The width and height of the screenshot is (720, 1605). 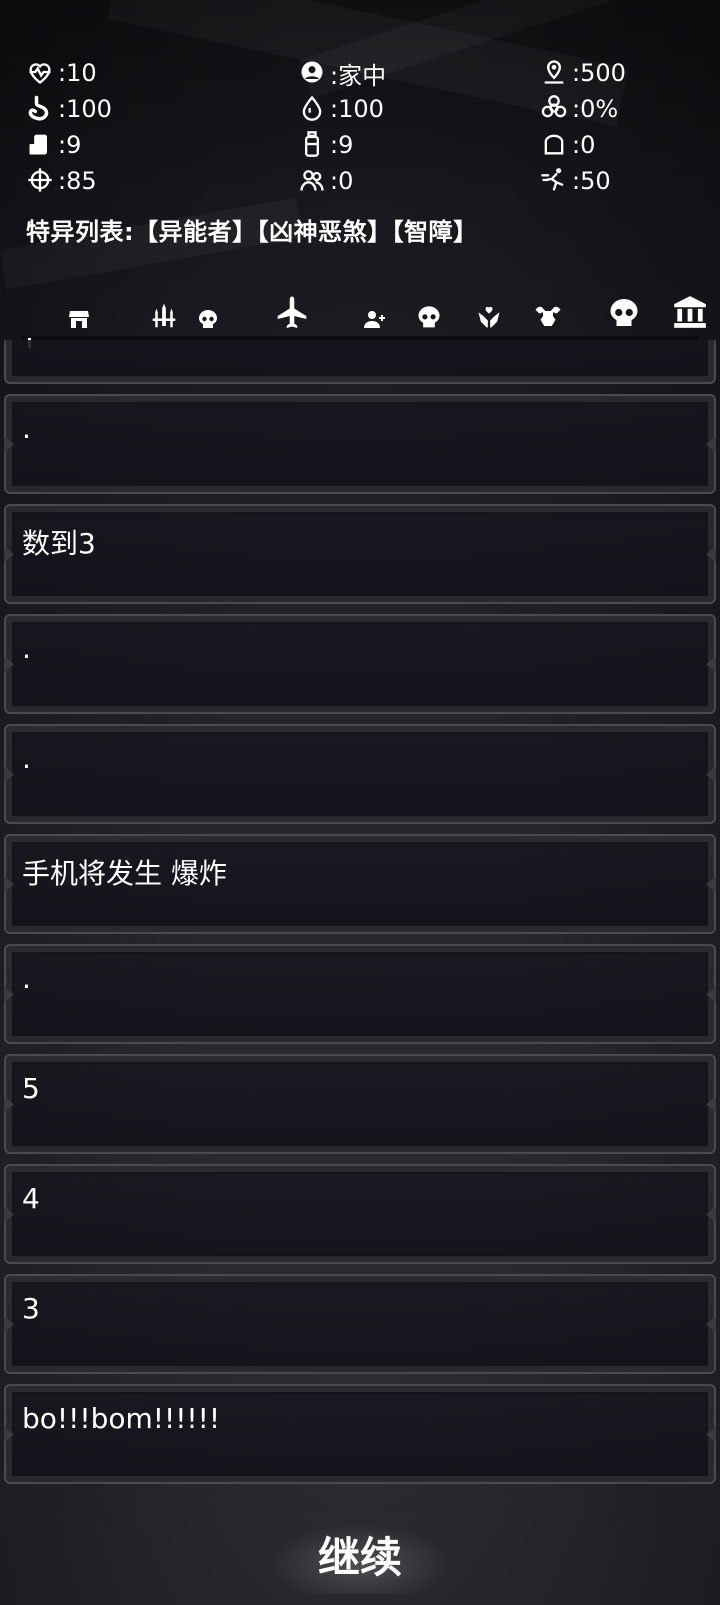 I want to click on water-bottle-icon, so click(x=313, y=145).